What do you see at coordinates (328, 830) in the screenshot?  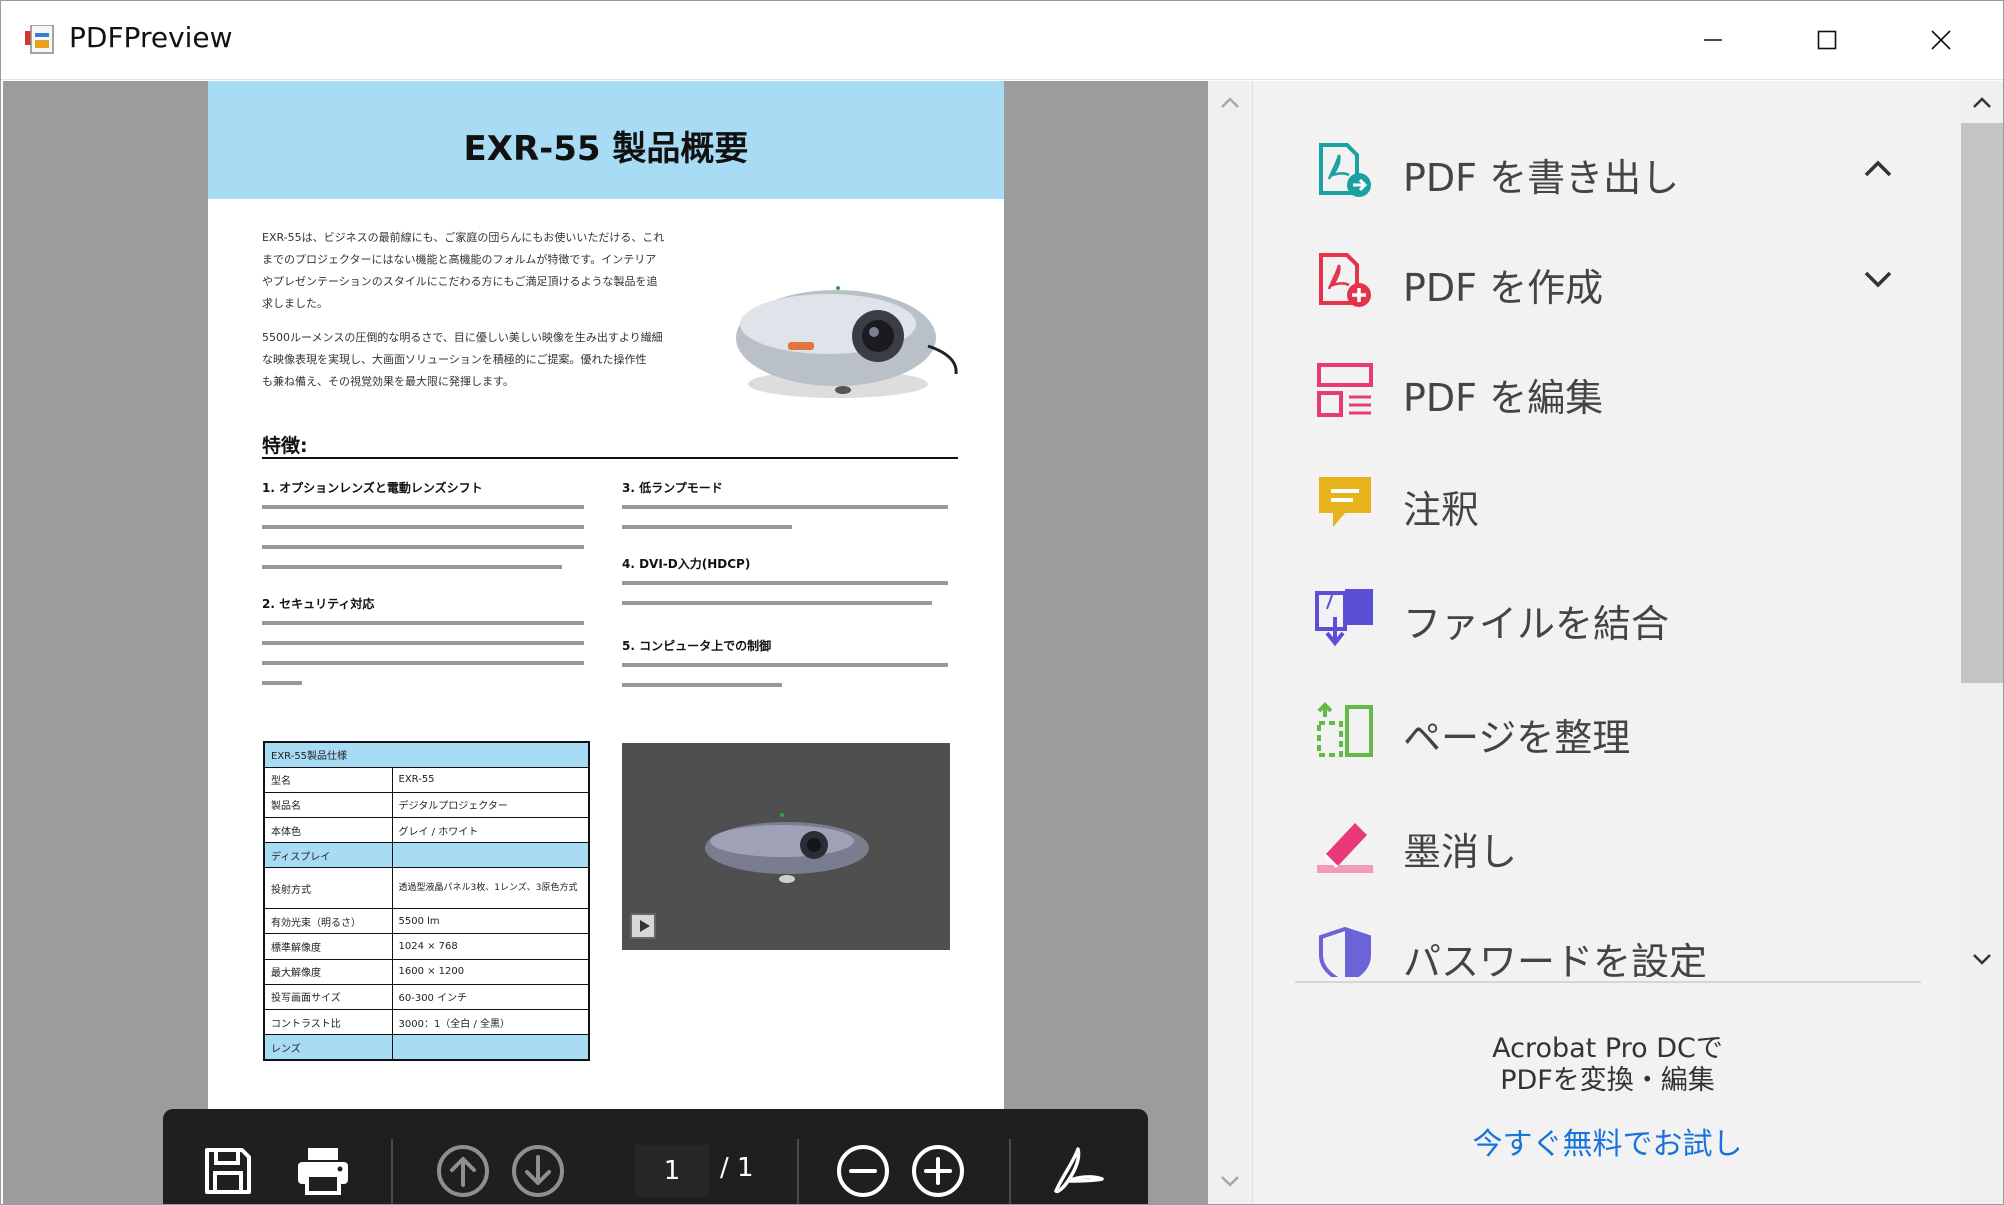 I see `spec-key: 本体色` at bounding box center [328, 830].